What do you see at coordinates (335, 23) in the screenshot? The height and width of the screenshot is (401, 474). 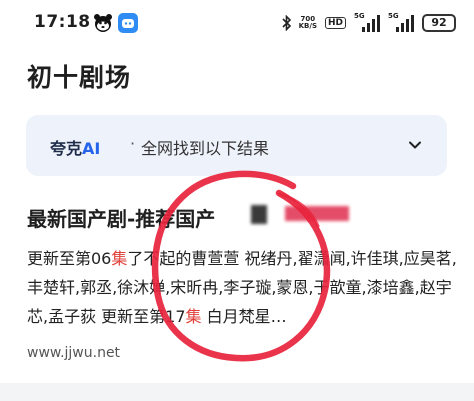 I see `hd-badge: HD` at bounding box center [335, 23].